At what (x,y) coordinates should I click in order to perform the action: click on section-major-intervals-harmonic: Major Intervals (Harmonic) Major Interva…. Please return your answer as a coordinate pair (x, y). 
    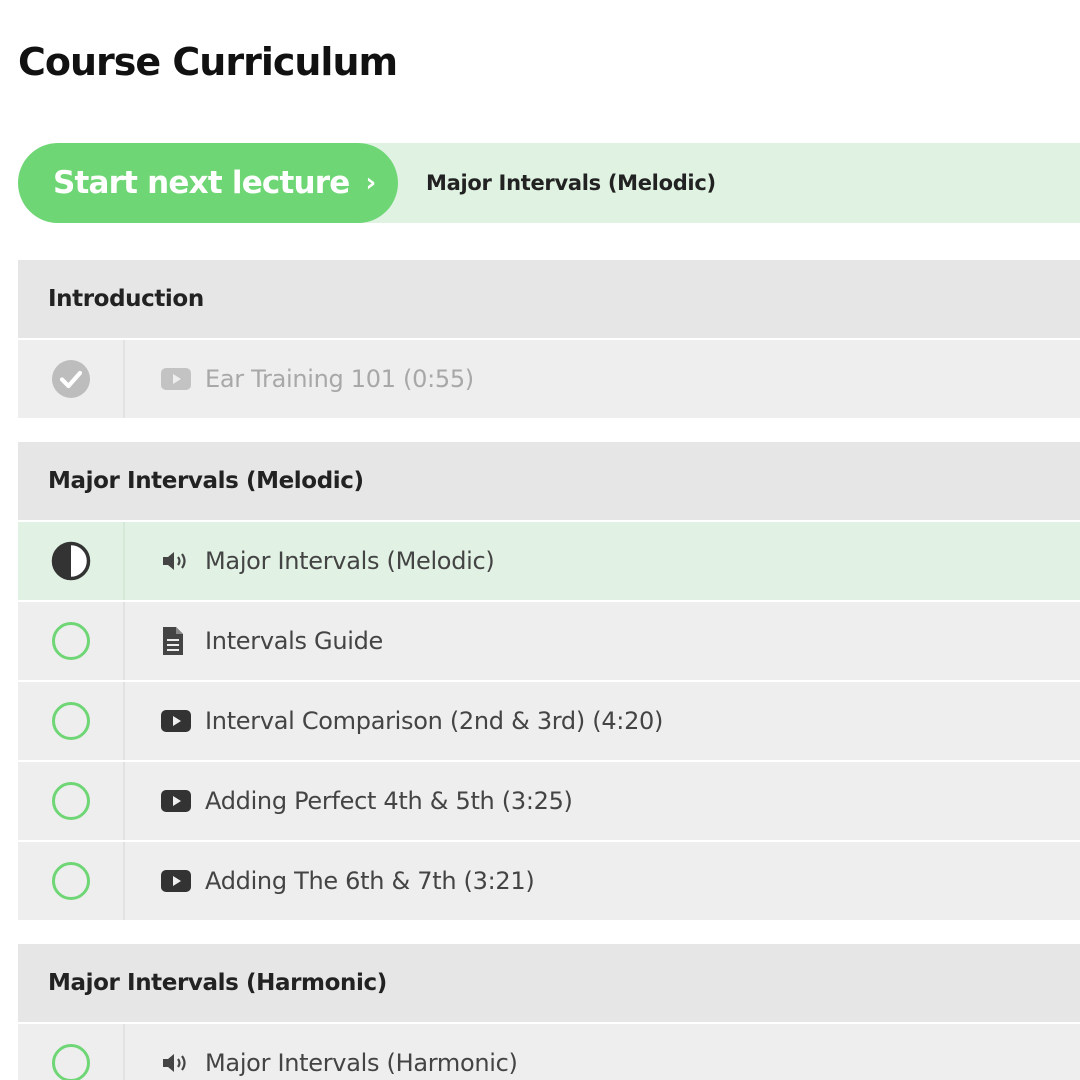
    Looking at the image, I should click on (549, 1012).